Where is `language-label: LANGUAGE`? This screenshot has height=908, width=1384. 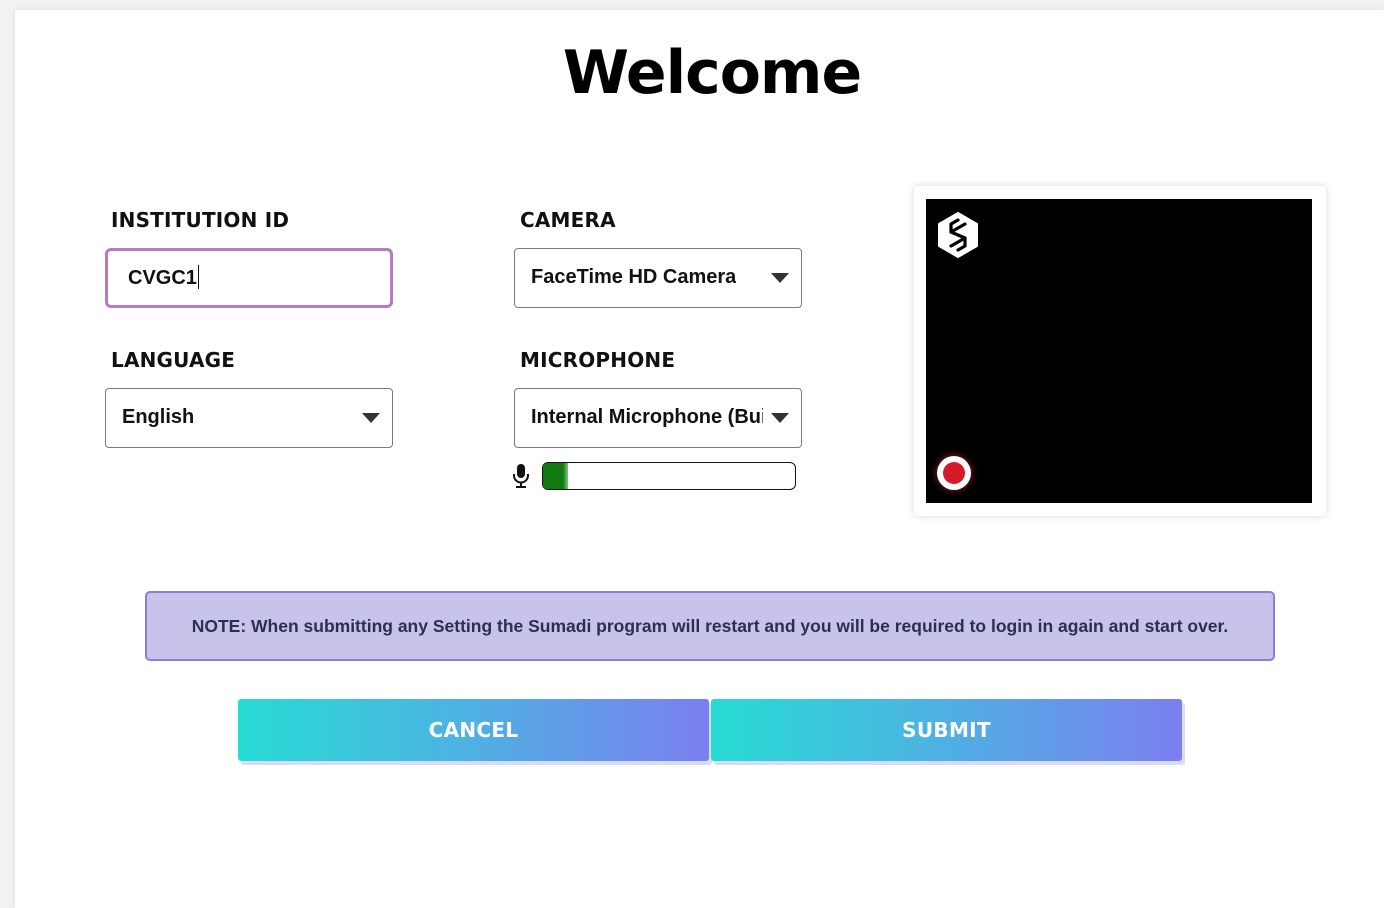
language-label: LANGUAGE is located at coordinates (173, 360).